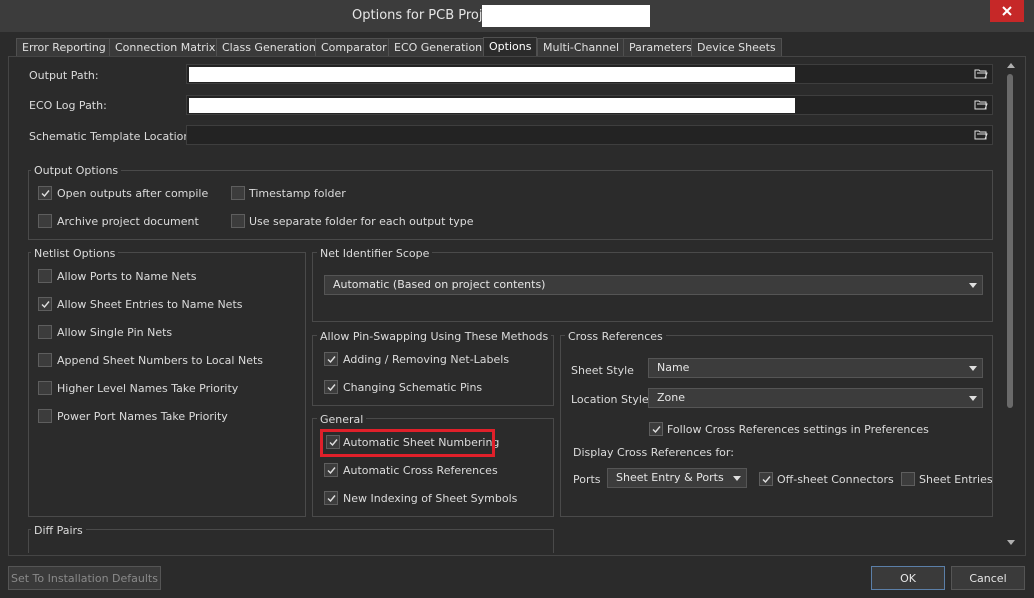  I want to click on netlist-option-label: Higher Level Names Take Priority, so click(148, 388).